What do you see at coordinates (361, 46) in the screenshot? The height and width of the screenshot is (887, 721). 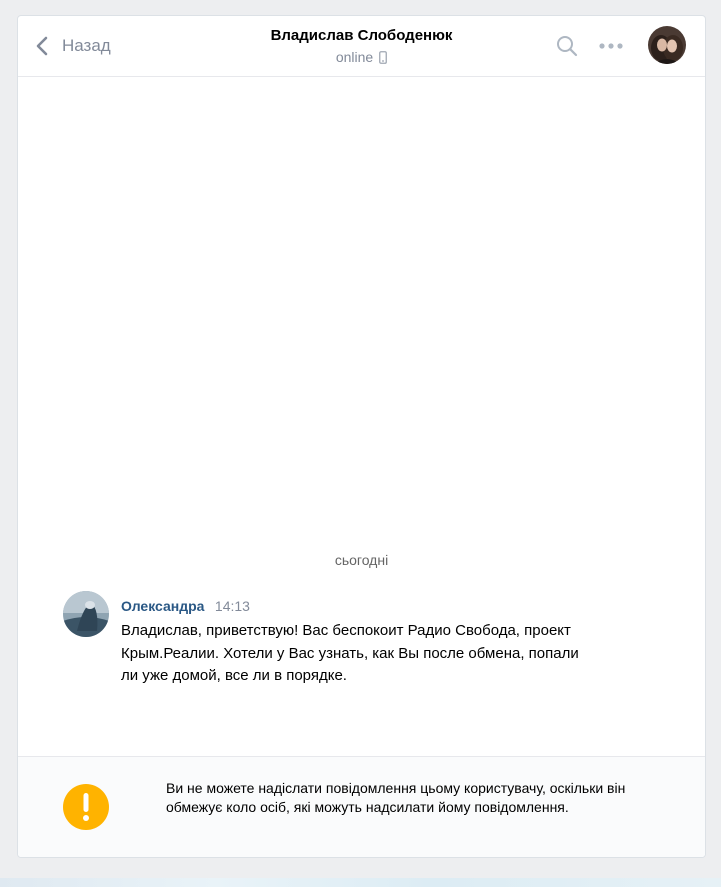 I see `chat-header: Назад Владислав Слободенюк online` at bounding box center [361, 46].